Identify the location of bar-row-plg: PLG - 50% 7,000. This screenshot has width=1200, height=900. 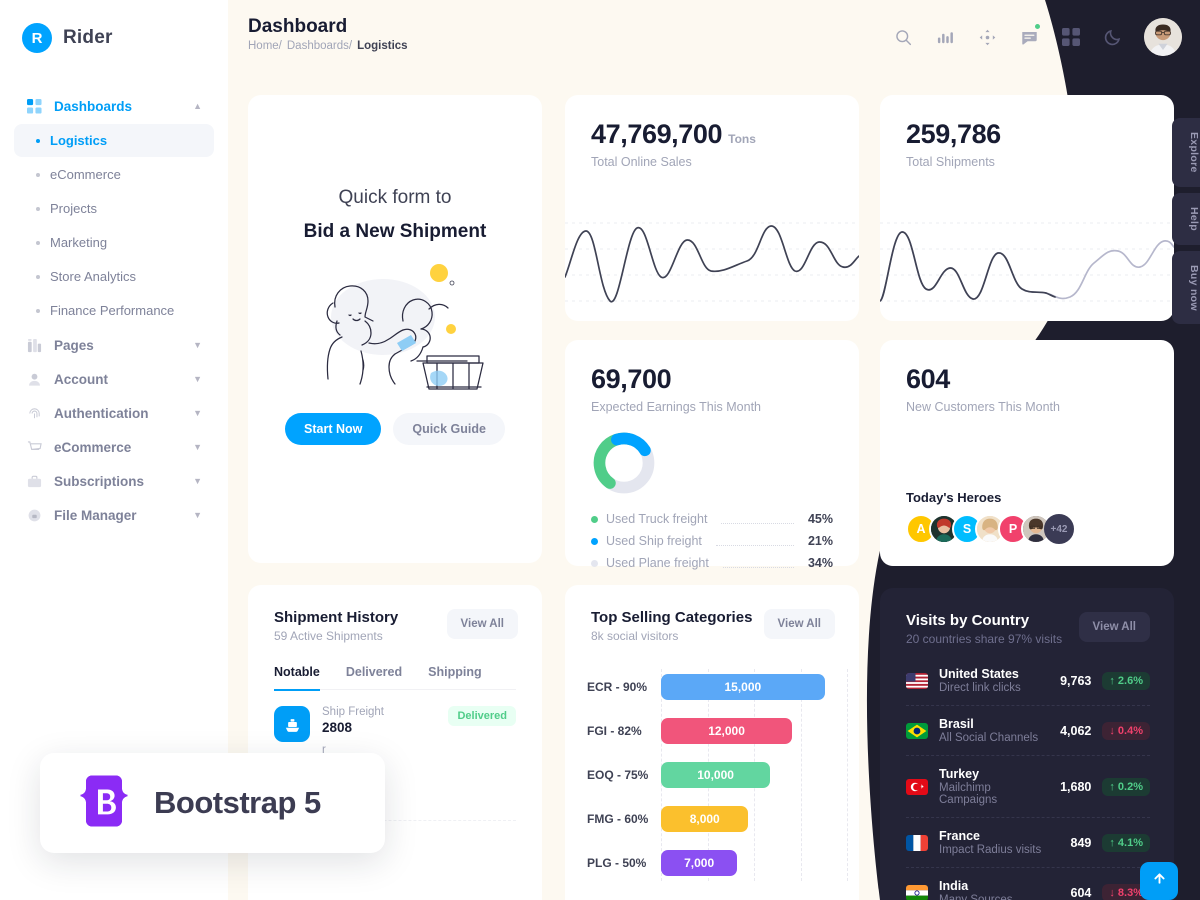
(717, 863).